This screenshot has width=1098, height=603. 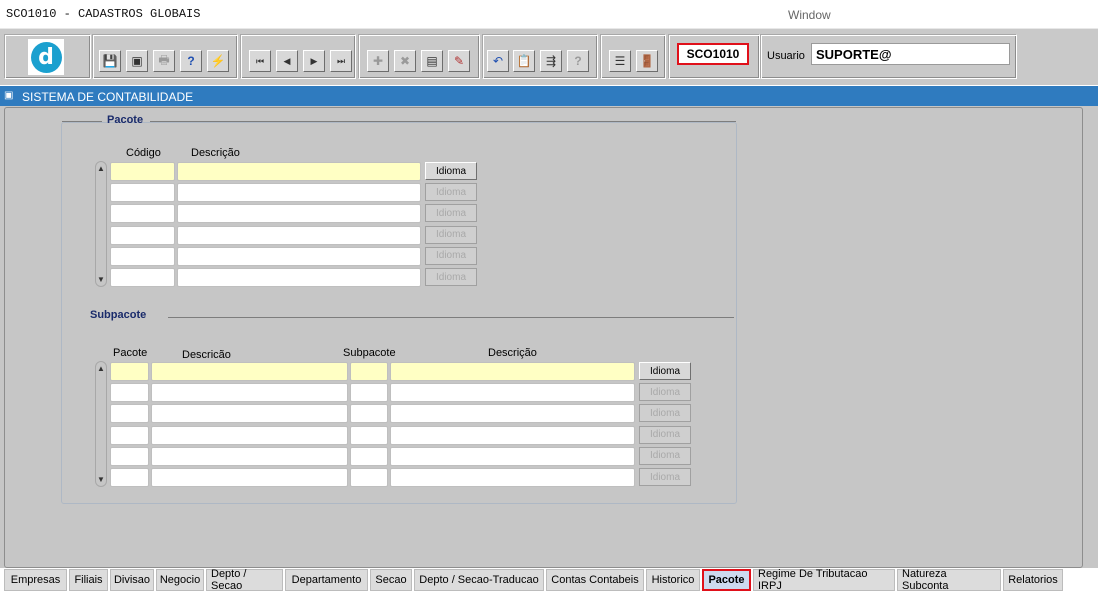 I want to click on tab-divisao: Divisao, so click(x=132, y=580).